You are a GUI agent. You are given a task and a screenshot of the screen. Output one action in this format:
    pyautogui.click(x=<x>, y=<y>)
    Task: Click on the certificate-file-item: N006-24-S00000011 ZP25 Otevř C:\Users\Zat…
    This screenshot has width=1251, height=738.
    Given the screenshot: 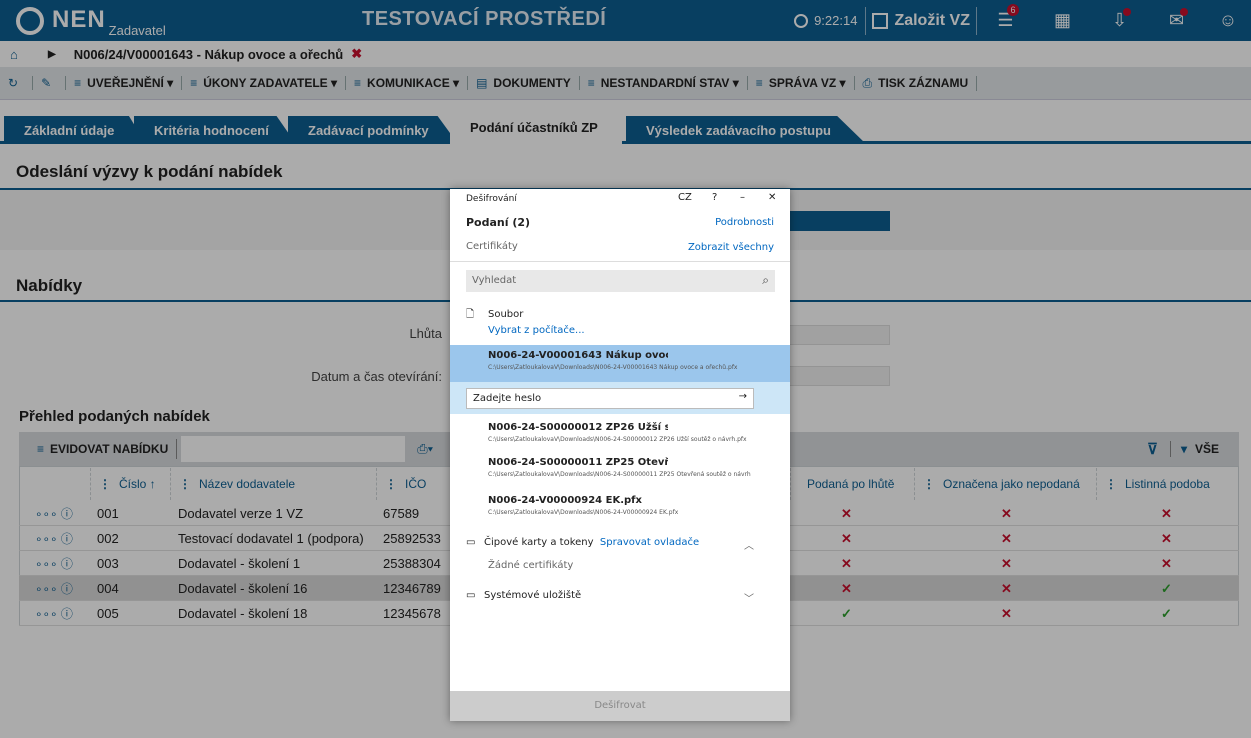 What is the action you would take?
    pyautogui.click(x=620, y=470)
    